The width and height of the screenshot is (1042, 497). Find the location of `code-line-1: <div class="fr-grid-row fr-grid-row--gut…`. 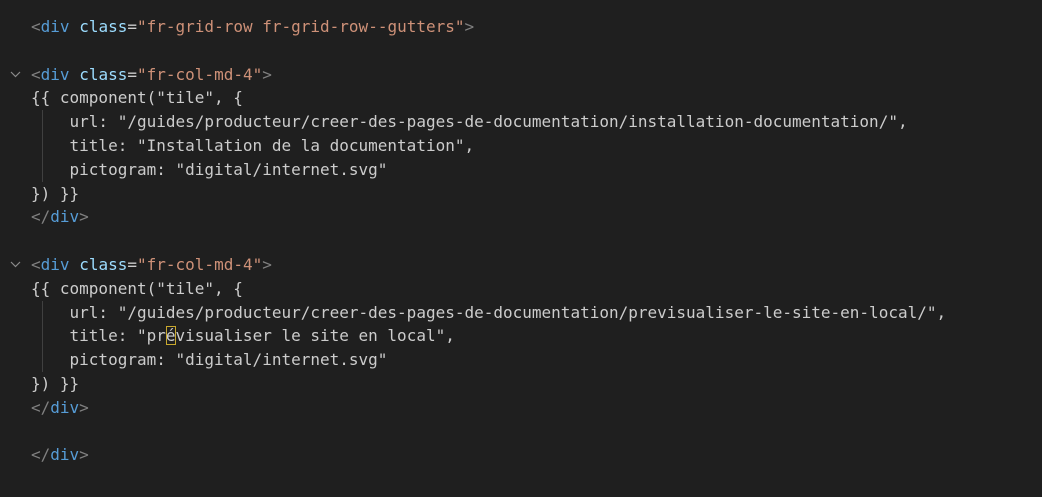

code-line-1: <div class="fr-grid-row fr-grid-row--gut… is located at coordinates (521, 27).